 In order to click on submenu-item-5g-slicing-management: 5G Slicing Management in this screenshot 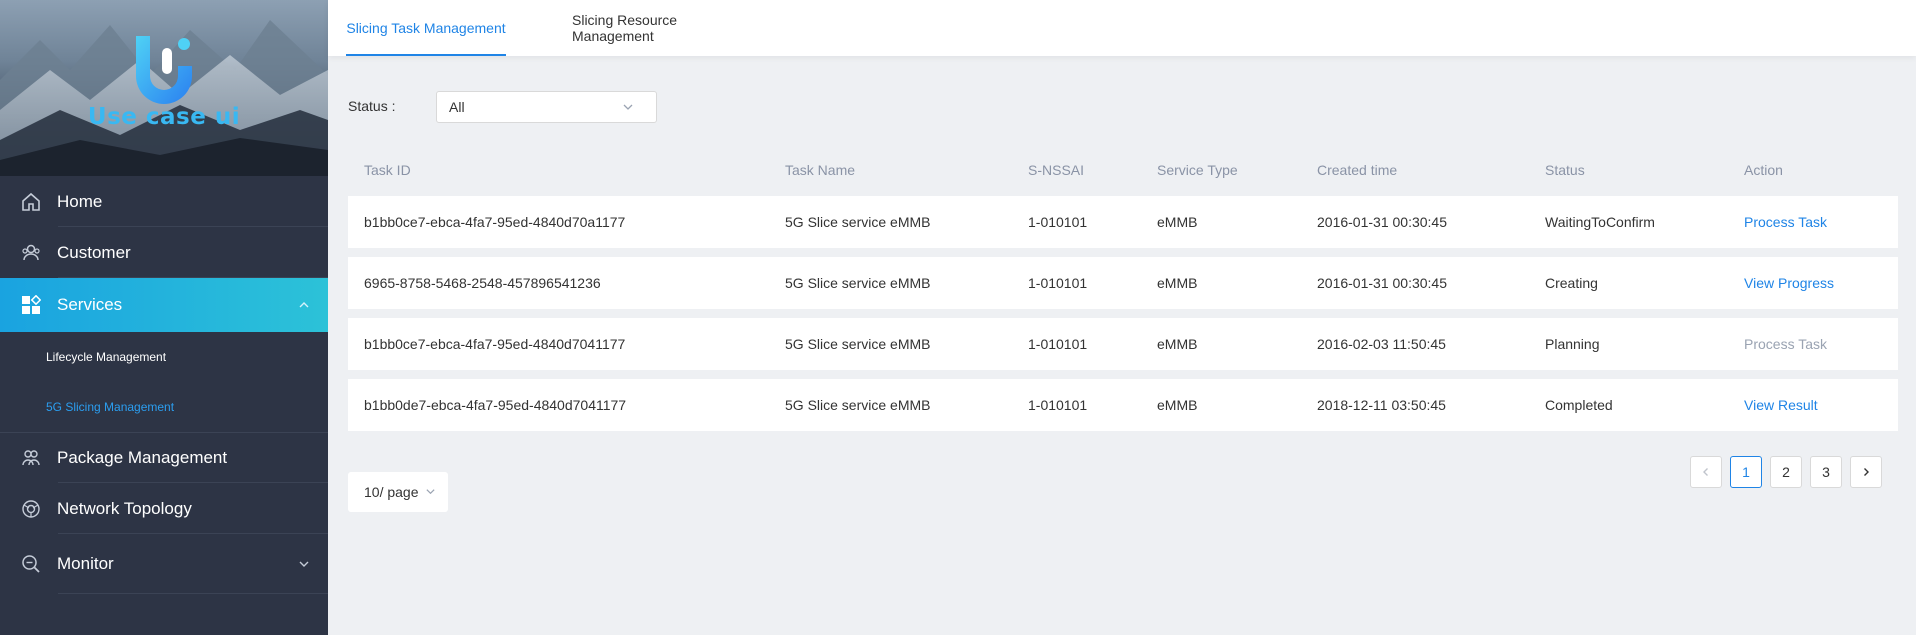, I will do `click(164, 407)`.